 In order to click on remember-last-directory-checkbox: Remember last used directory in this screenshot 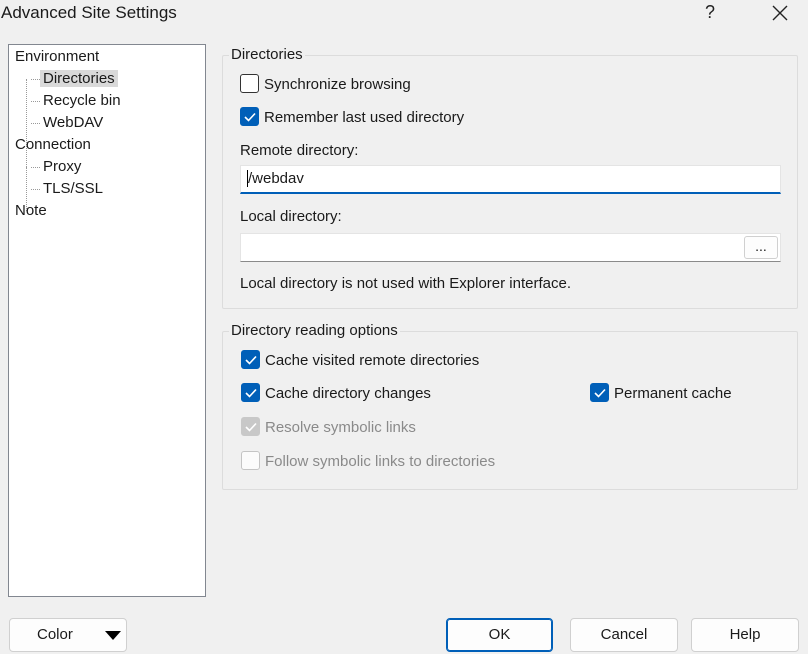, I will do `click(352, 117)`.